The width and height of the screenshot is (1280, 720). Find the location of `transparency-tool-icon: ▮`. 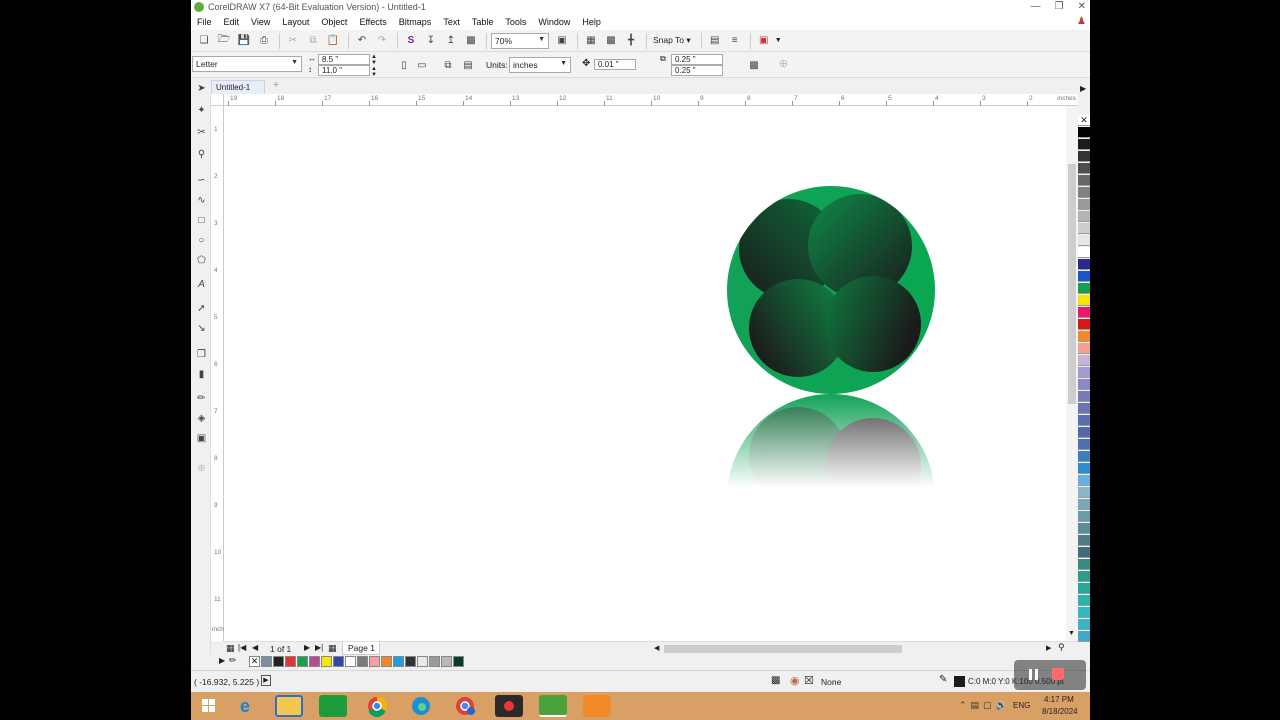

transparency-tool-icon: ▮ is located at coordinates (201, 375).